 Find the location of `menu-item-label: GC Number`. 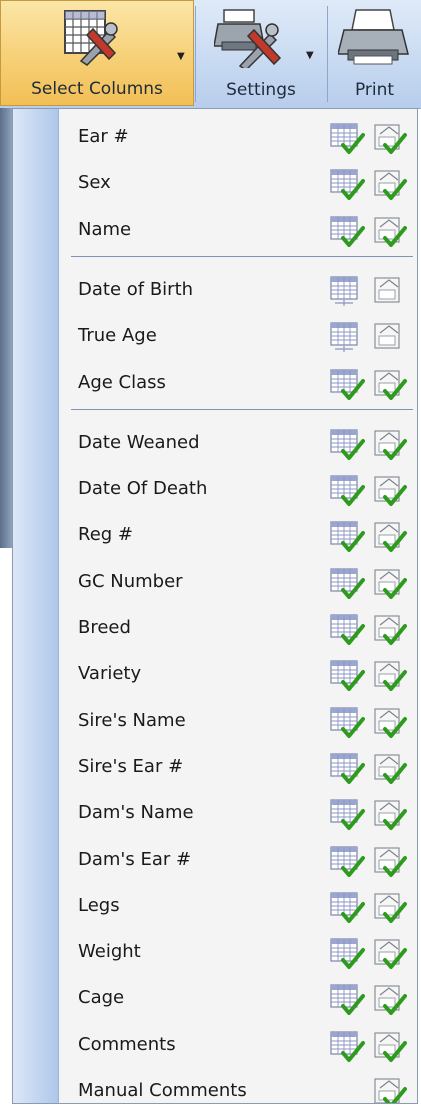

menu-item-label: GC Number is located at coordinates (130, 581).